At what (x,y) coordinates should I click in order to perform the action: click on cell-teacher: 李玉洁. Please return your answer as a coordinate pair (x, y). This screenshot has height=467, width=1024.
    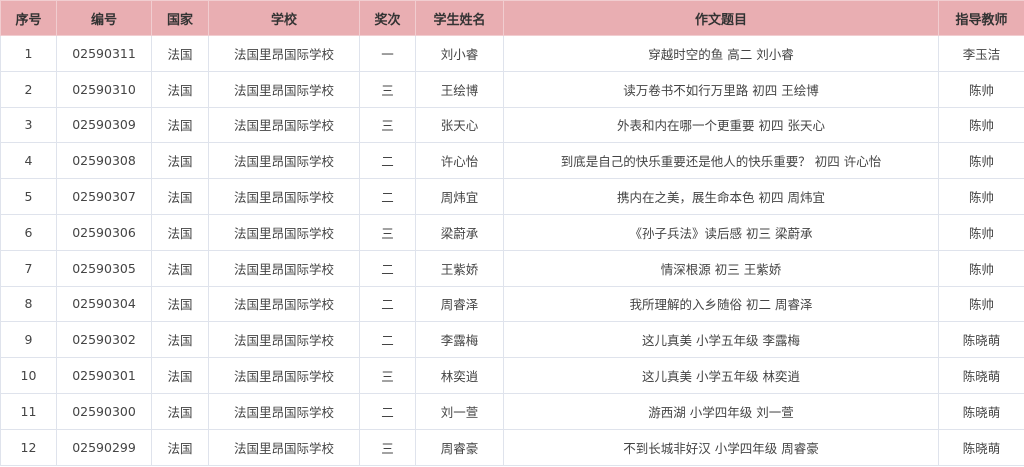
    Looking at the image, I should click on (981, 53).